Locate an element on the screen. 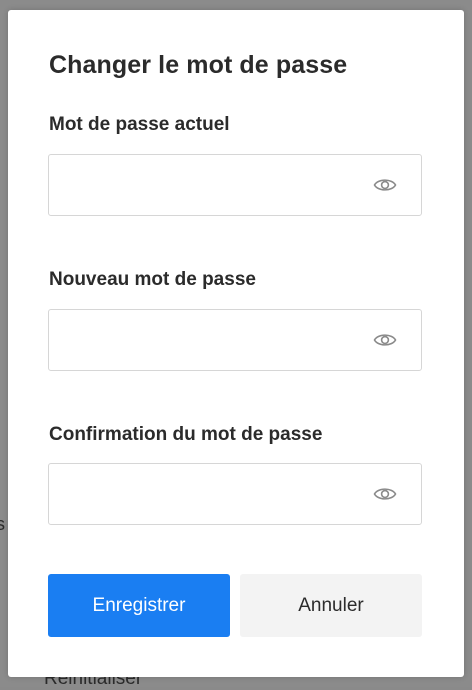 This screenshot has width=472, height=690. current-password-input is located at coordinates (204, 185).